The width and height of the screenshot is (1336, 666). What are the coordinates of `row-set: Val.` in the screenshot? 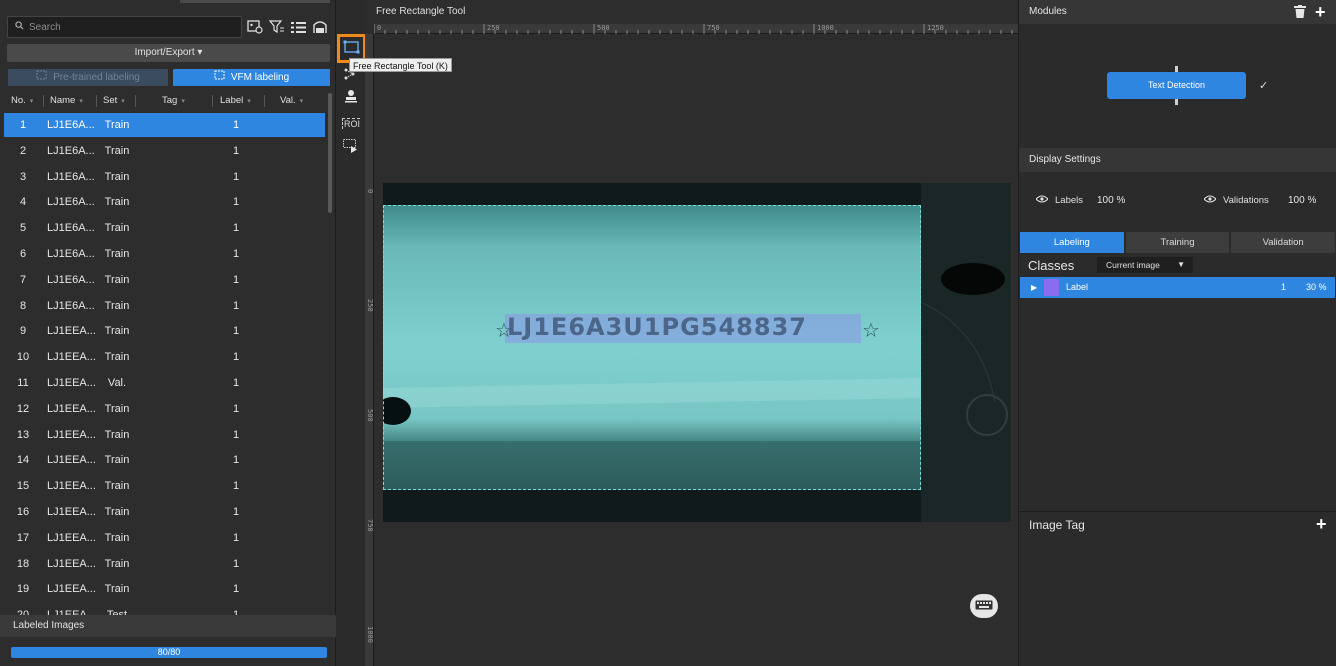 It's located at (117, 383).